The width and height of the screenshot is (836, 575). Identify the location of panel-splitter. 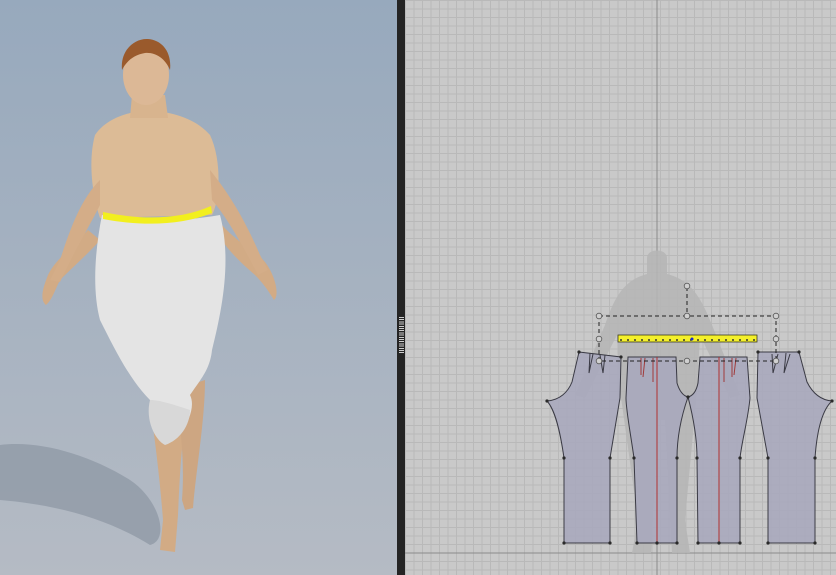
(401, 287).